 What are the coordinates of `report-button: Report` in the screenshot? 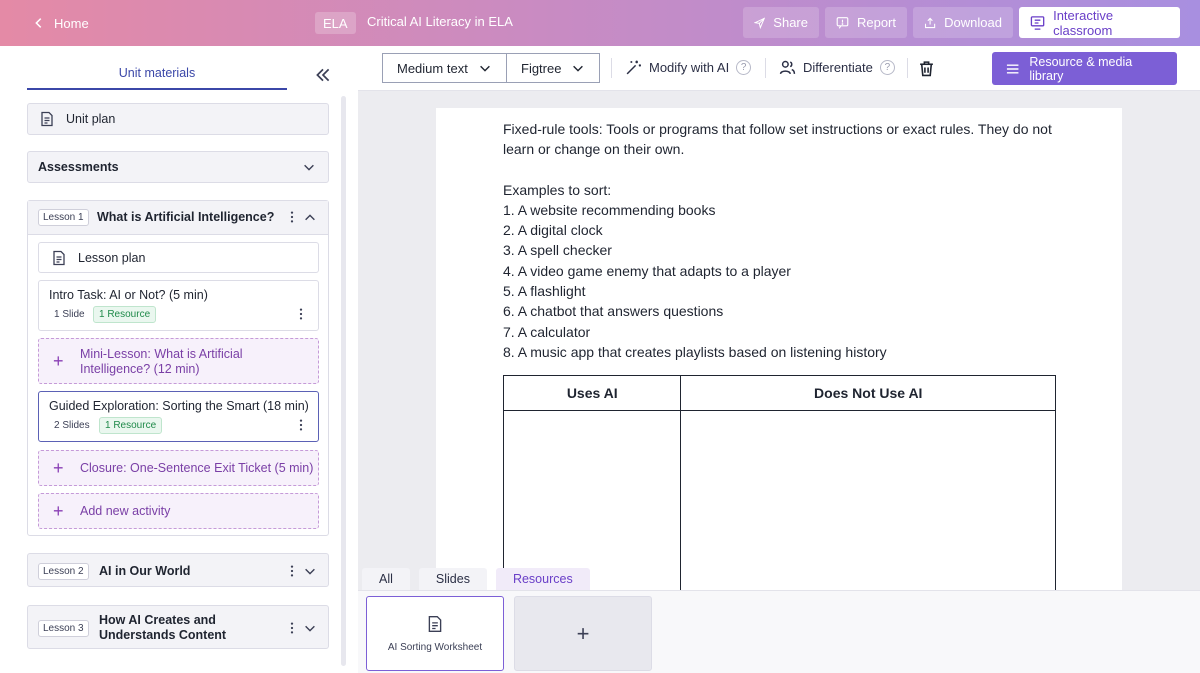 It's located at (866, 22).